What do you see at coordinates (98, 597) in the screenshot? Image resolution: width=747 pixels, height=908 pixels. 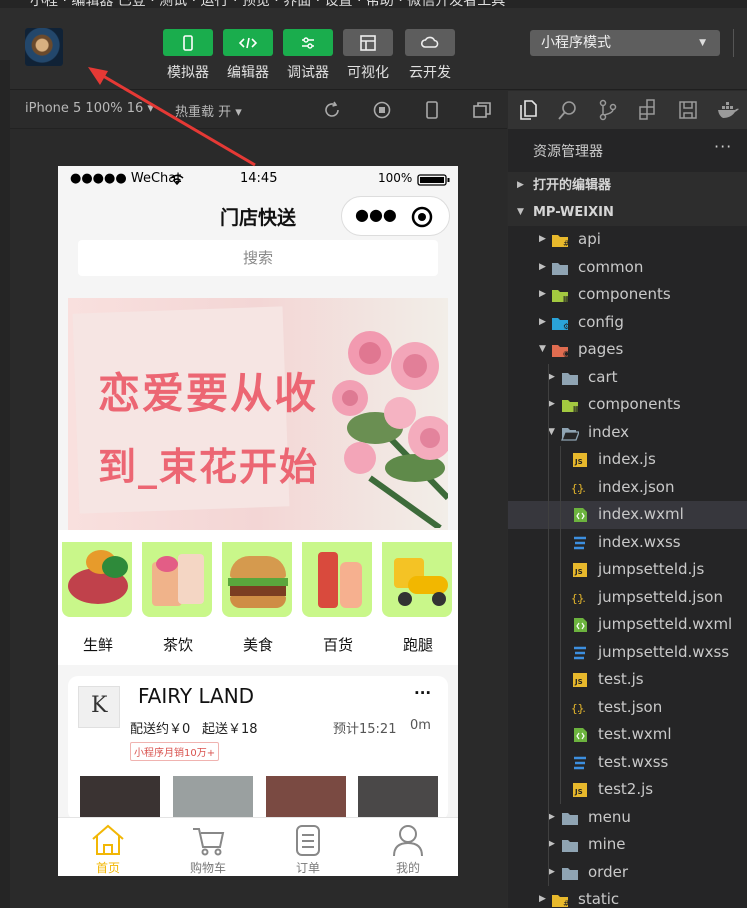 I see `category-fresh: 生鲜` at bounding box center [98, 597].